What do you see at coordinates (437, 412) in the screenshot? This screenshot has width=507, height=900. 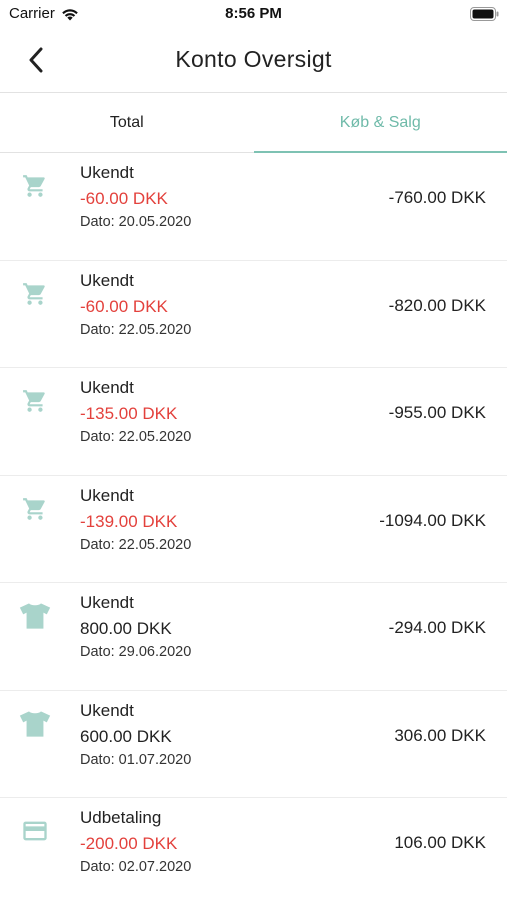 I see `transaction-balance: -955.00 DKK` at bounding box center [437, 412].